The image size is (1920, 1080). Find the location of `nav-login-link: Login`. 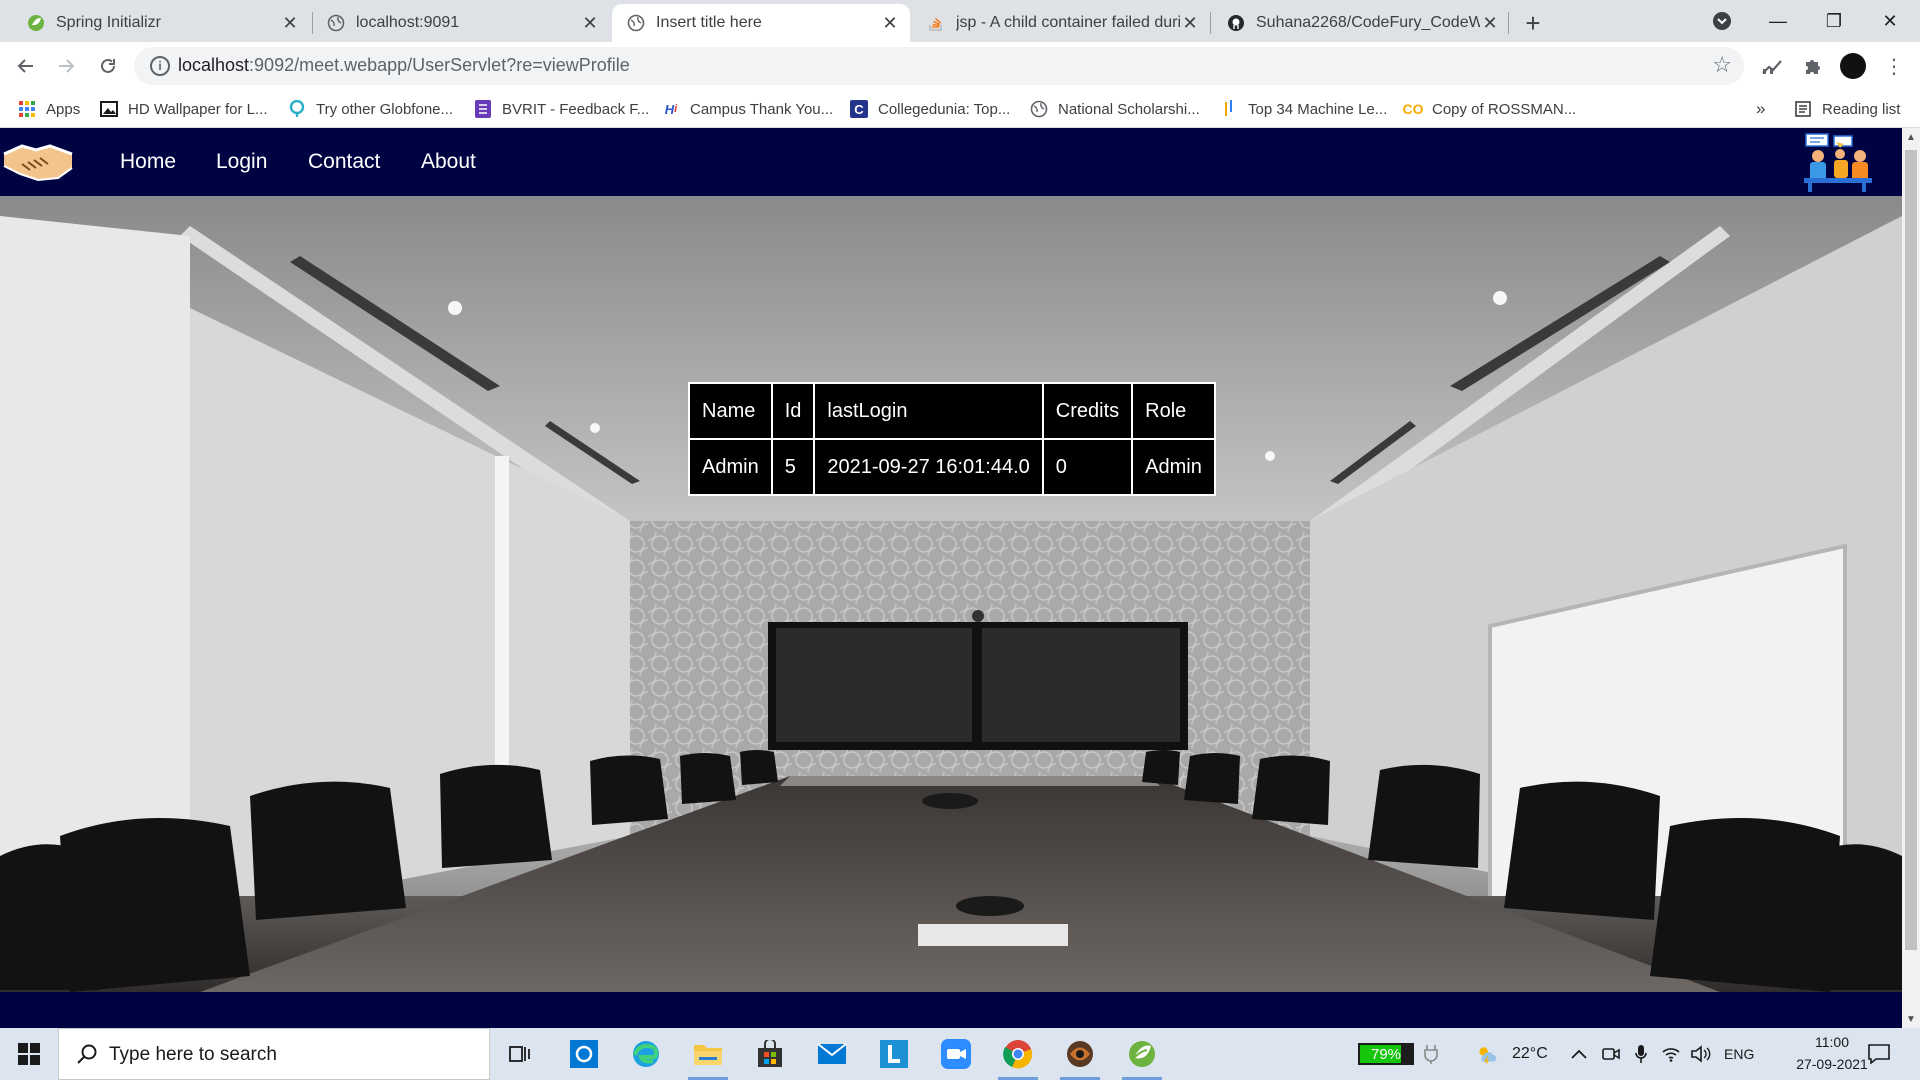

nav-login-link: Login is located at coordinates (241, 162).